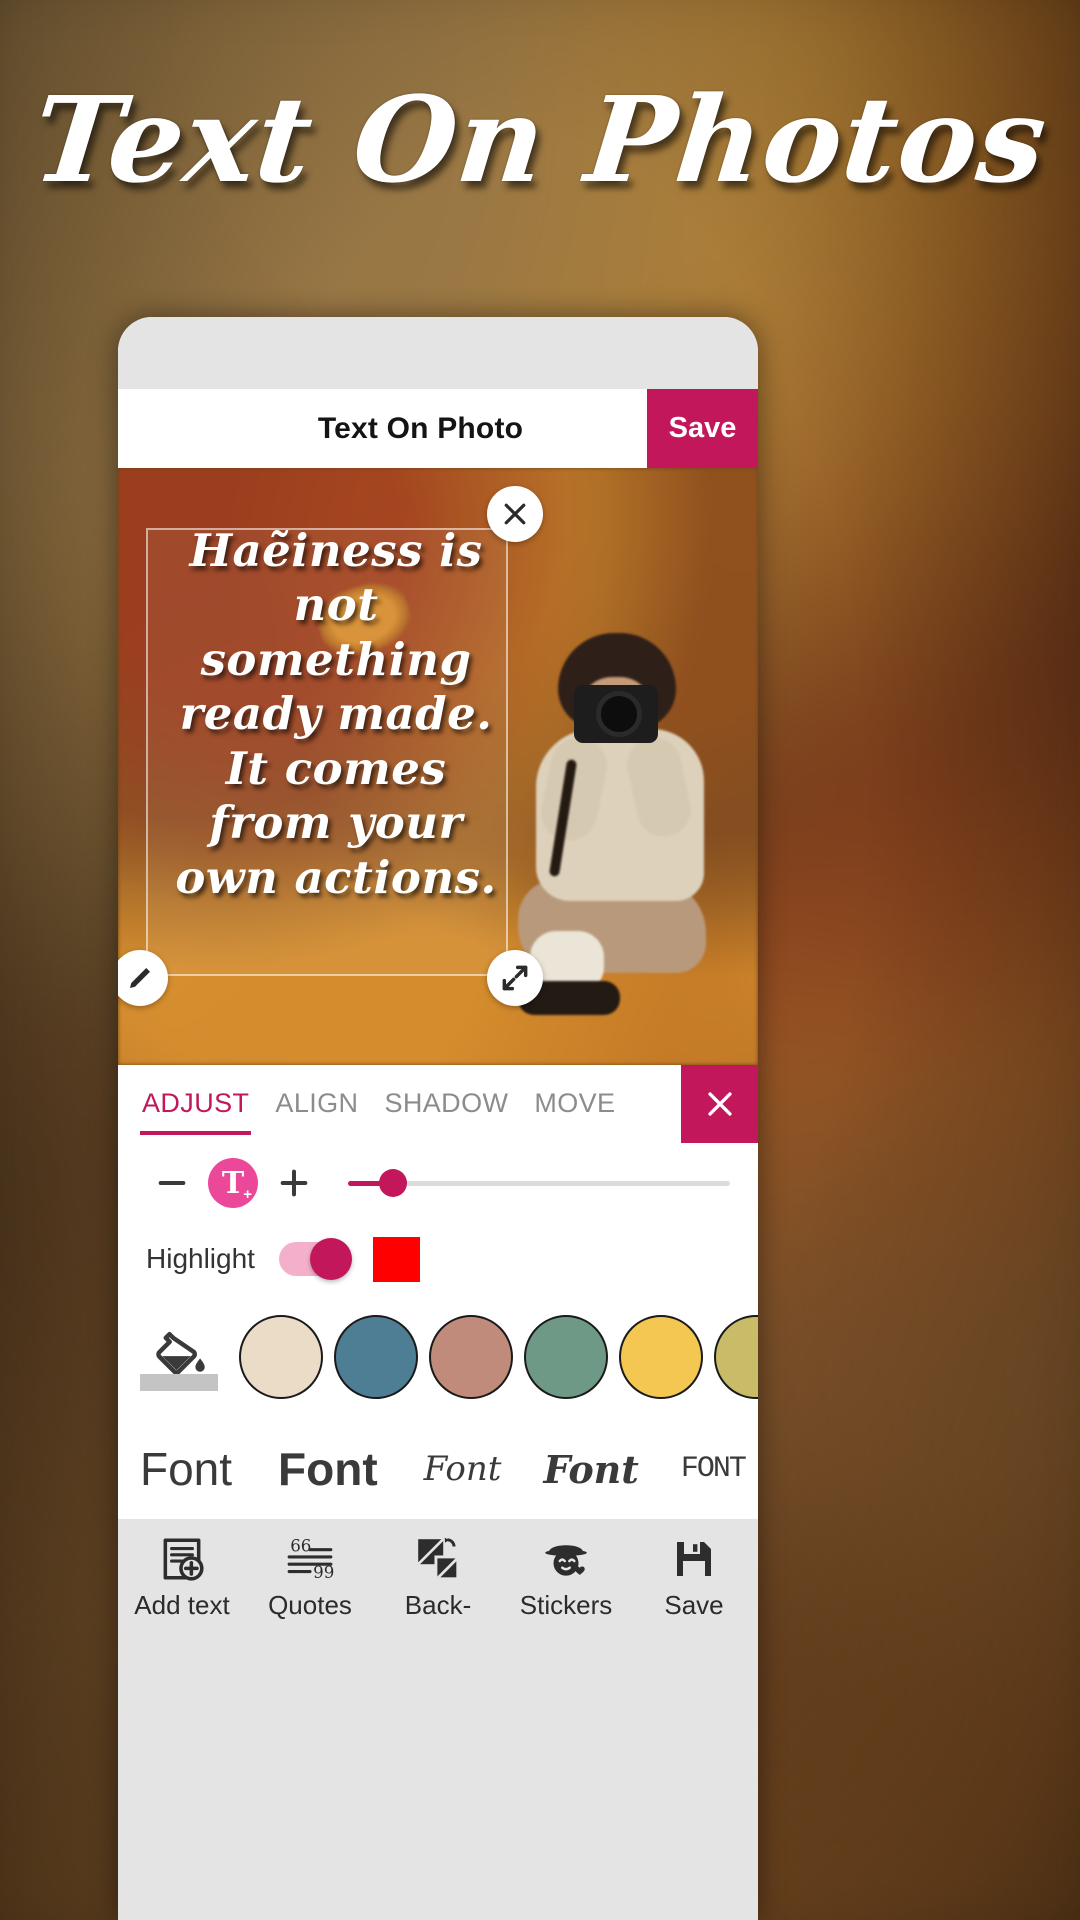 This screenshot has height=1920, width=1080. Describe the element at coordinates (310, 1559) in the screenshot. I see `quotes-icon: 66 99` at that location.